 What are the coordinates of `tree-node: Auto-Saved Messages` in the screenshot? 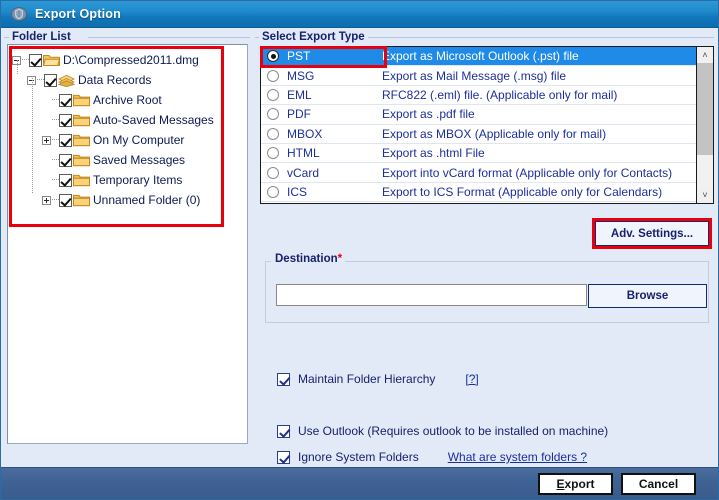 It's located at (127, 120).